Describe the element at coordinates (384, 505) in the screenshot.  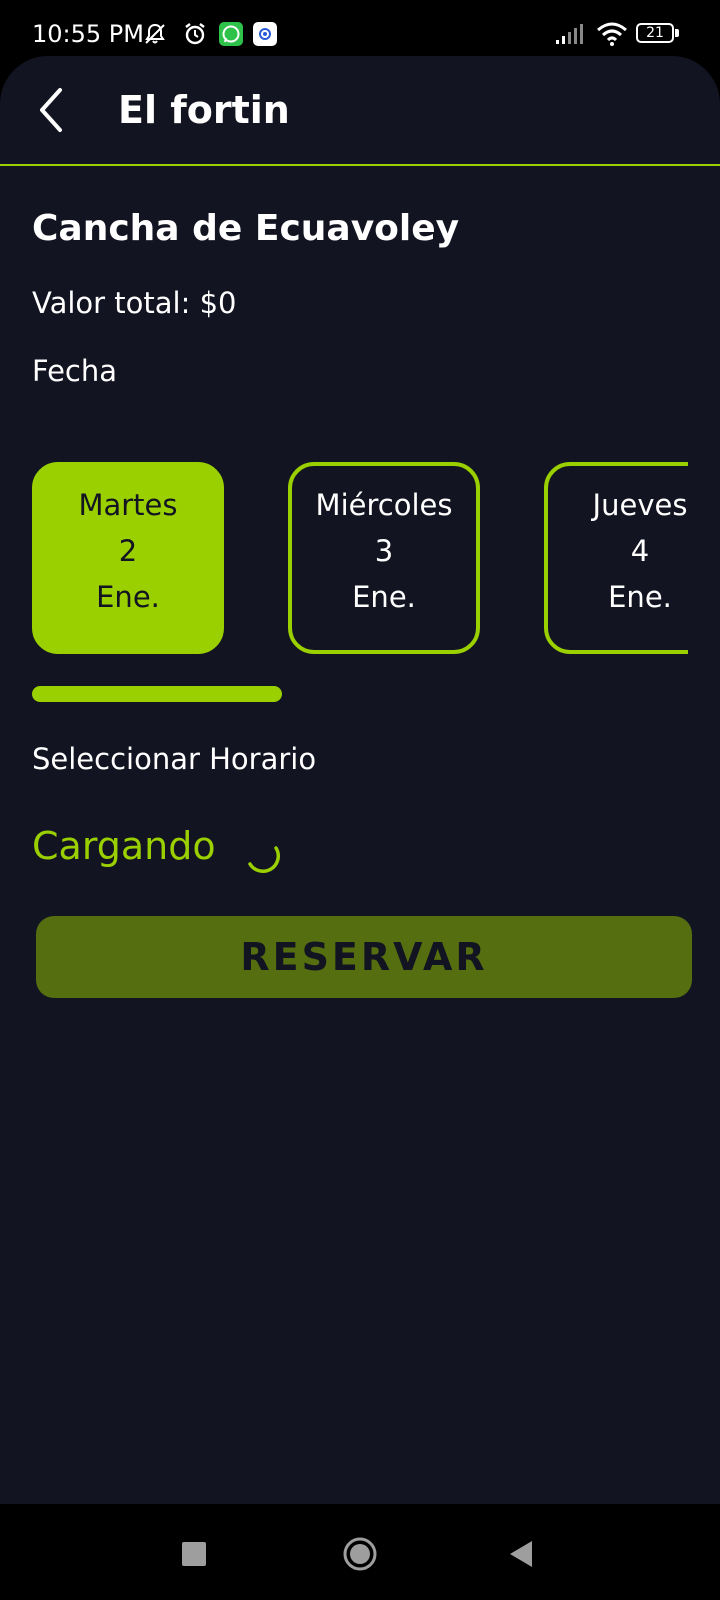
I see `date-chip-day: Miércoles` at that location.